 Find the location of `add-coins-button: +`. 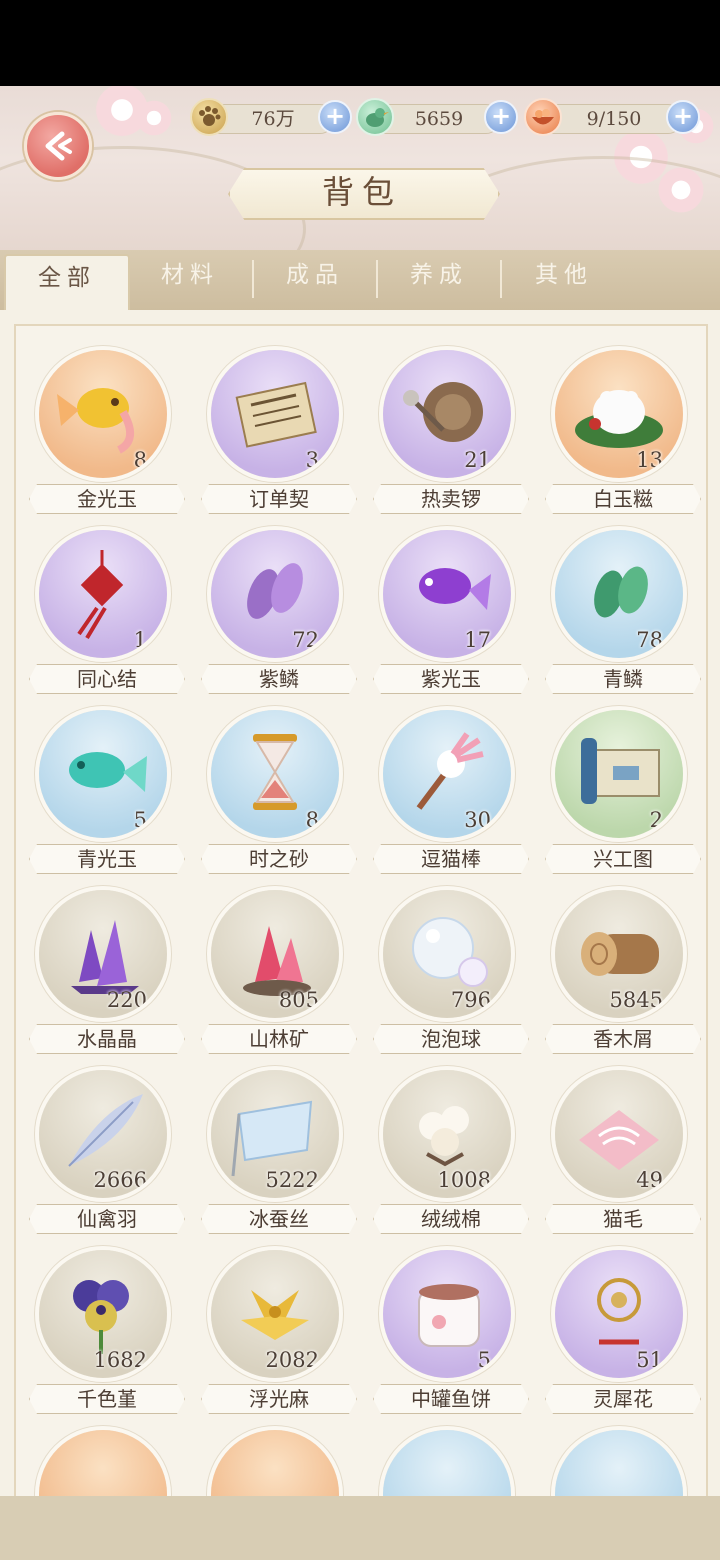

add-coins-button: + is located at coordinates (335, 117).